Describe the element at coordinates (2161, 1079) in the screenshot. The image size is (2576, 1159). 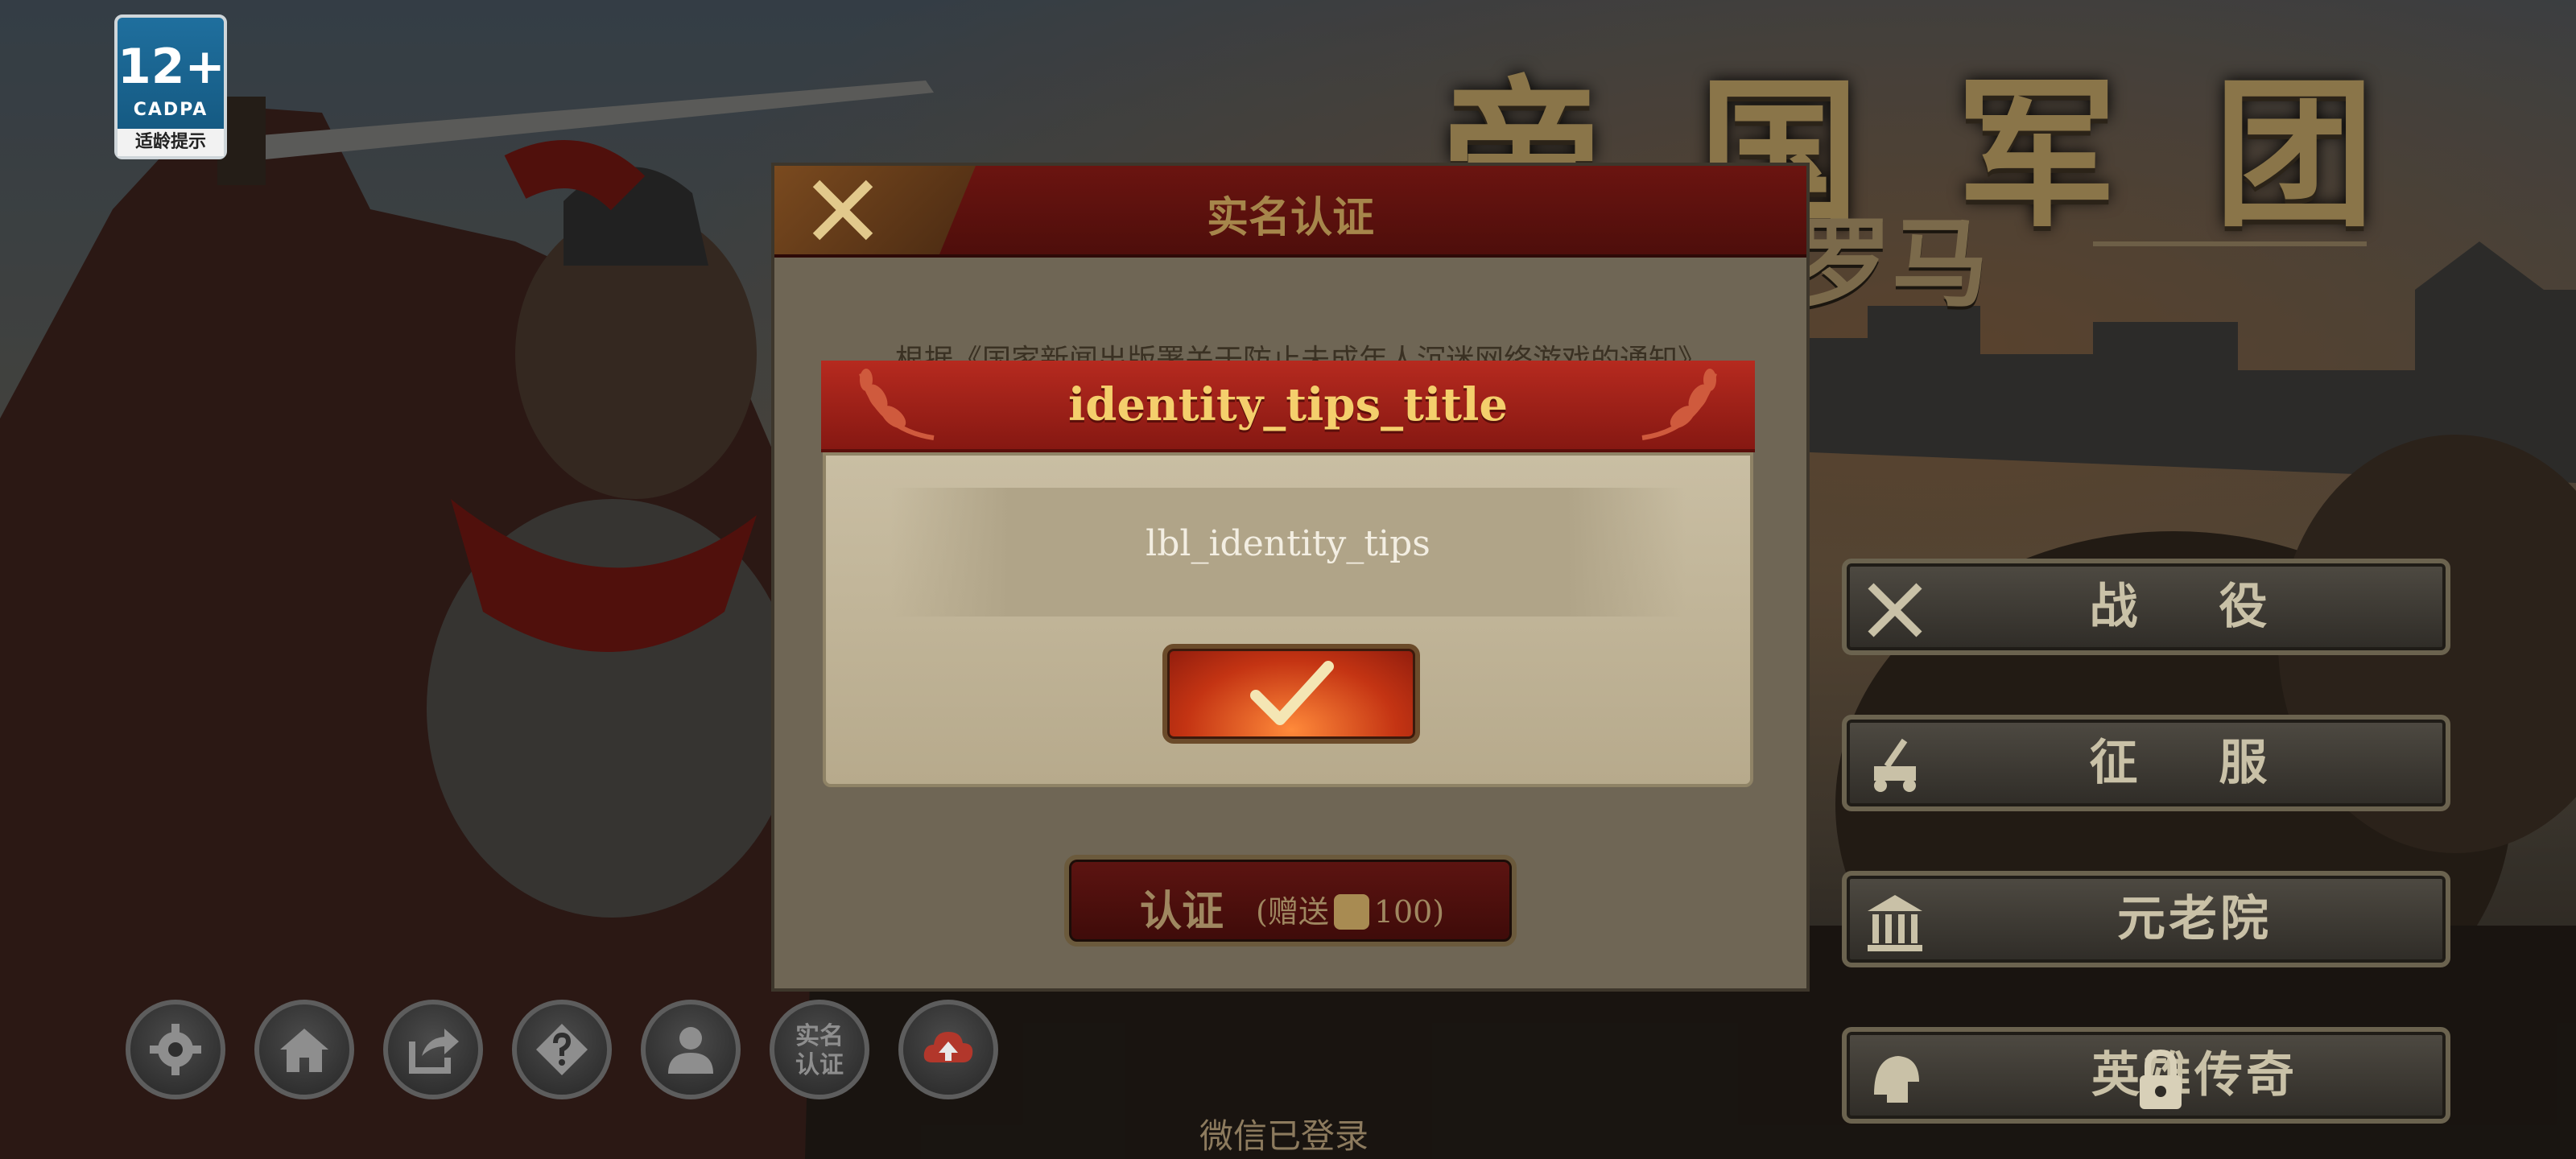
I see `lock-icon` at that location.